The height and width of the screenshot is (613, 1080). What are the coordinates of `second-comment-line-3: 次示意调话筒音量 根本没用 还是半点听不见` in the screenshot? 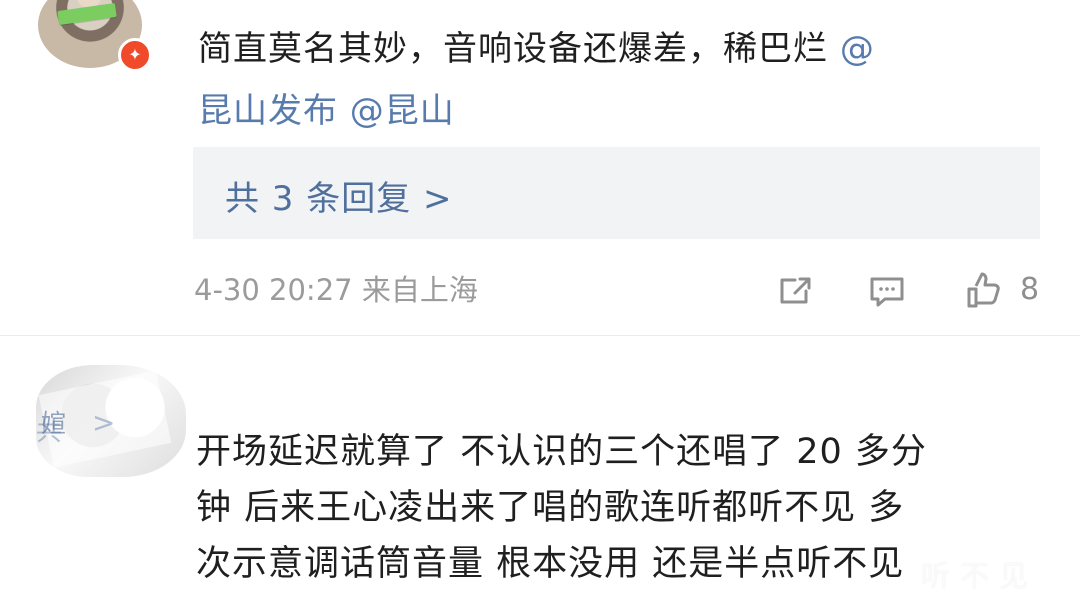 It's located at (550, 564).